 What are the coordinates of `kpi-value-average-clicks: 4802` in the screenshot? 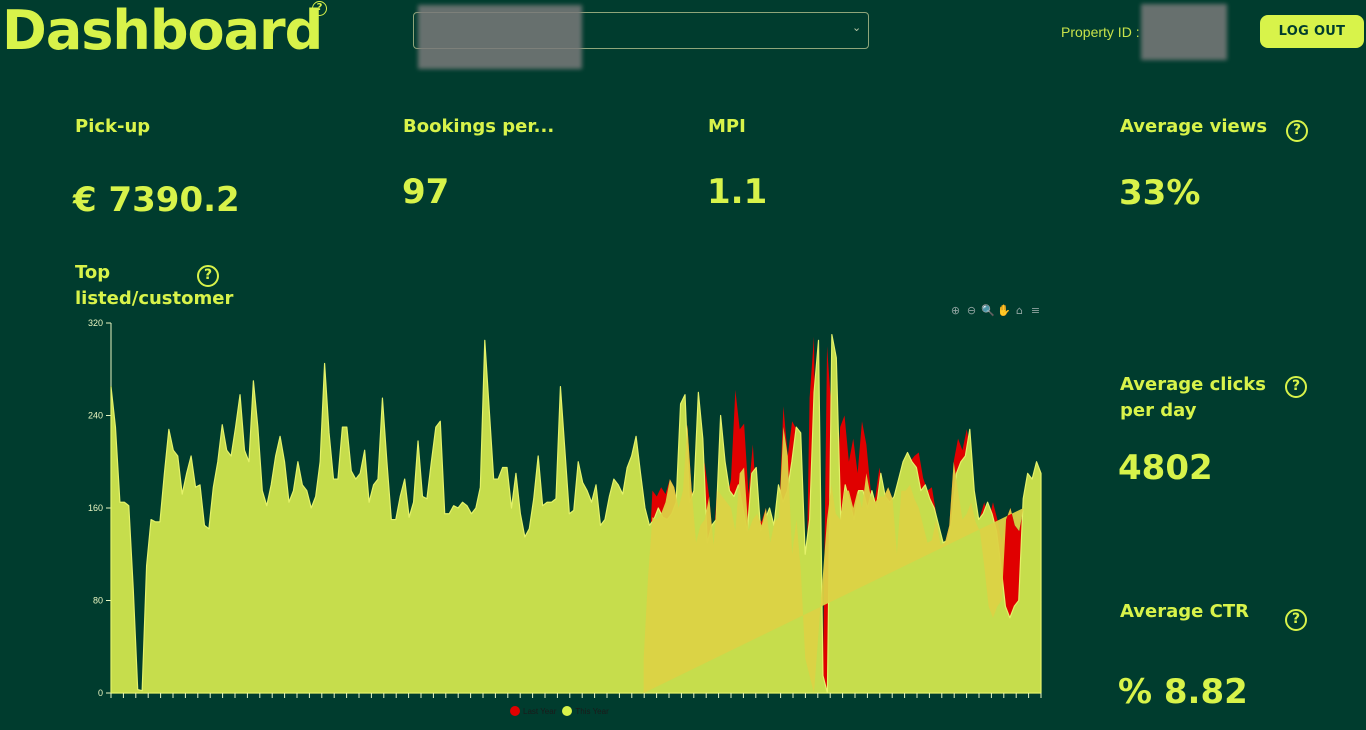 It's located at (1165, 468).